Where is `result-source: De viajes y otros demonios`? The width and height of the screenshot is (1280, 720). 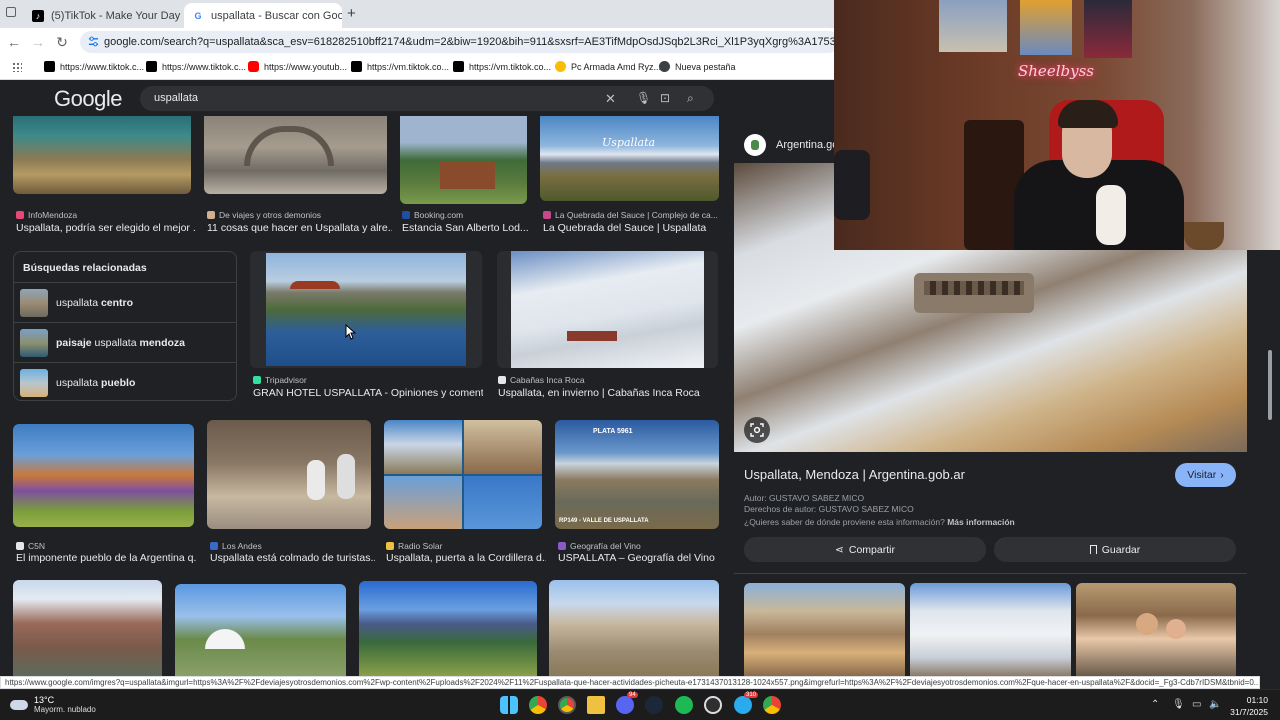 result-source: De viajes y otros demonios is located at coordinates (264, 215).